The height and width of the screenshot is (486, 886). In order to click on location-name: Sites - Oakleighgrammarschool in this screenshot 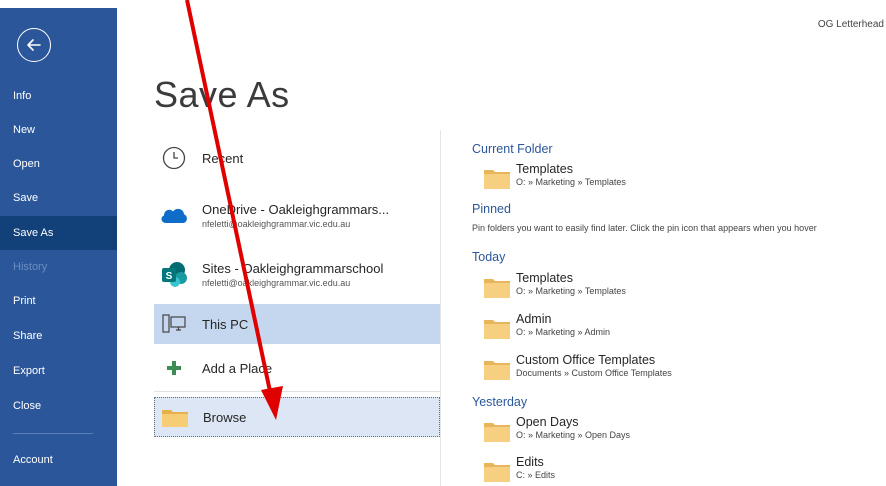, I will do `click(293, 268)`.